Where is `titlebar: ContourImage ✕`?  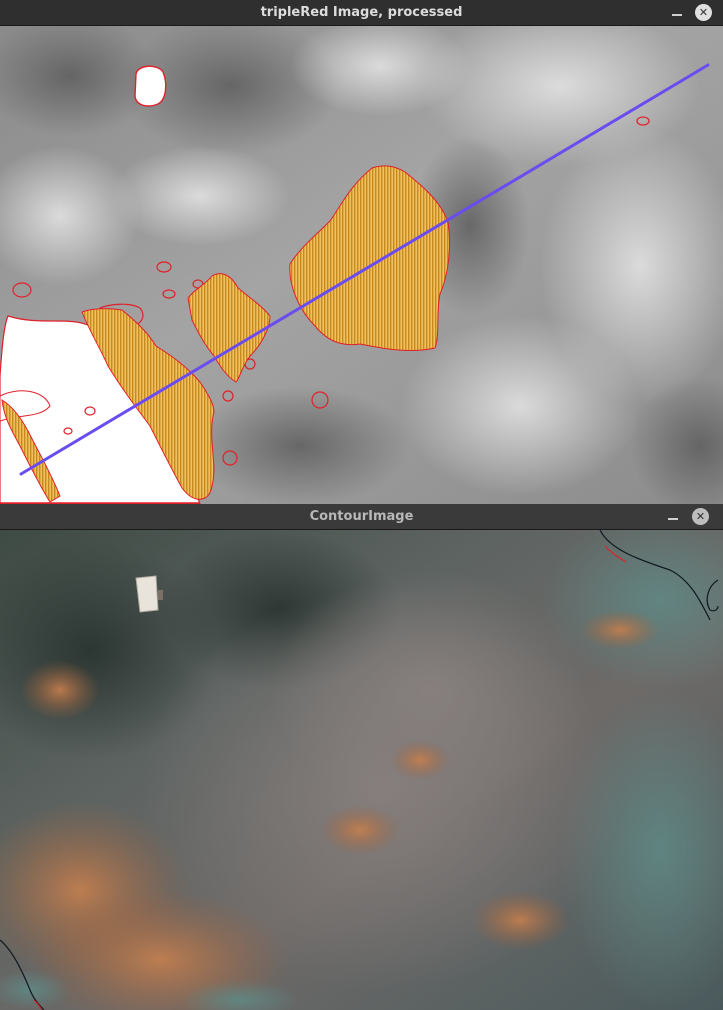 titlebar: ContourImage ✕ is located at coordinates (361, 517).